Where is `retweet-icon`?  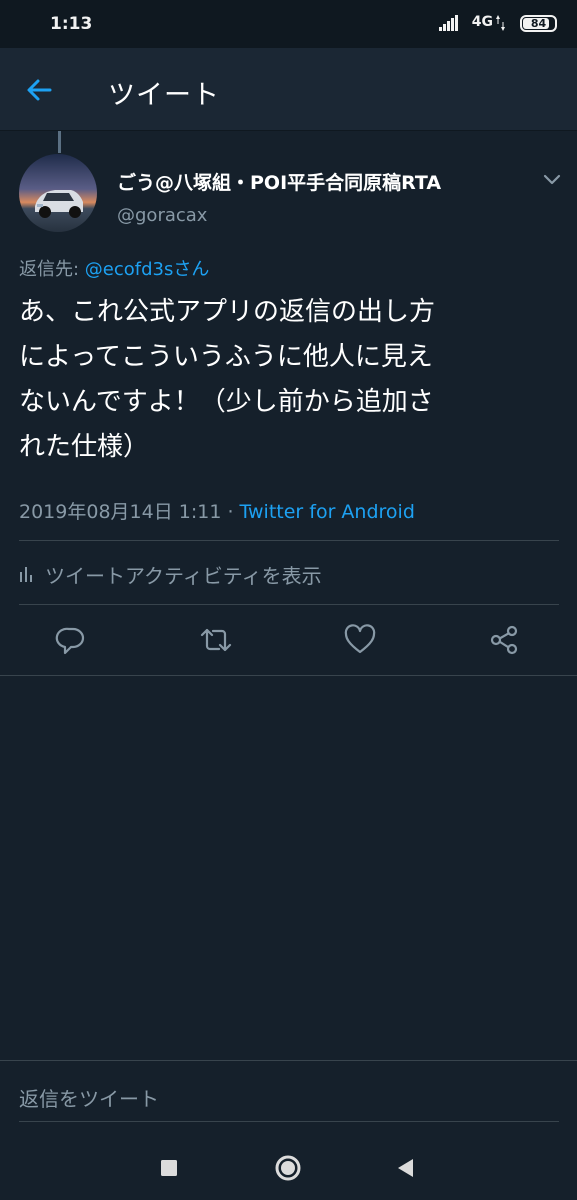
retweet-icon is located at coordinates (216, 640).